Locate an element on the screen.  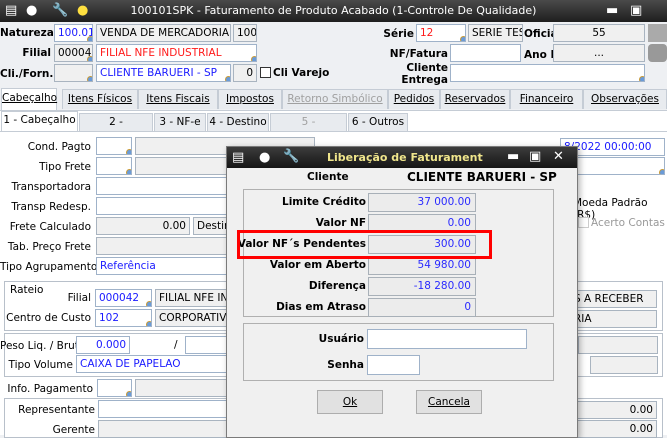
tab-cabecalho: Cabeçalho is located at coordinates (29, 99).